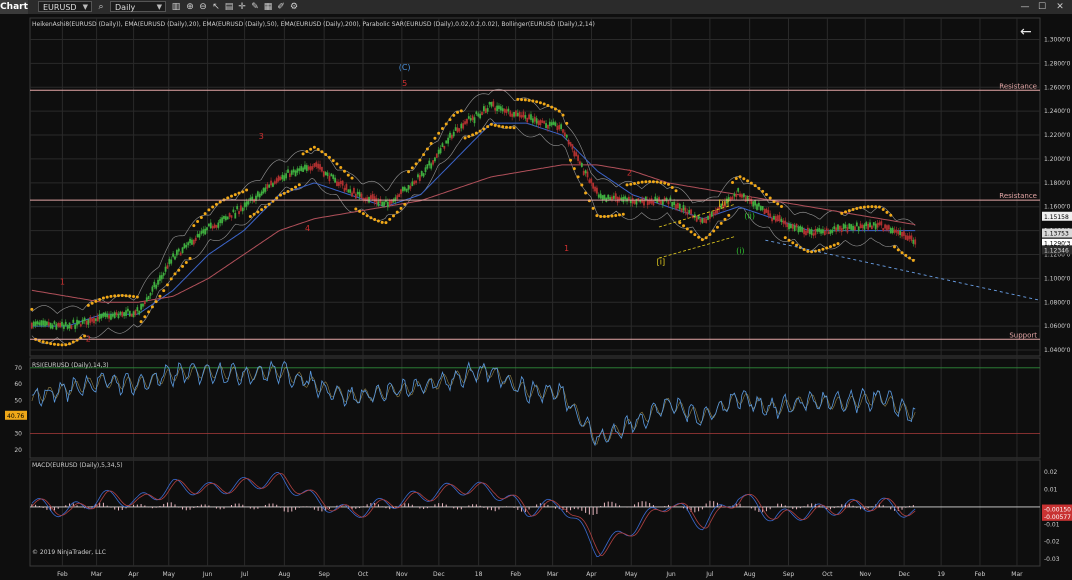 This screenshot has width=1072, height=580. What do you see at coordinates (1026, 32) in the screenshot?
I see `back-arrow-icon: ←` at bounding box center [1026, 32].